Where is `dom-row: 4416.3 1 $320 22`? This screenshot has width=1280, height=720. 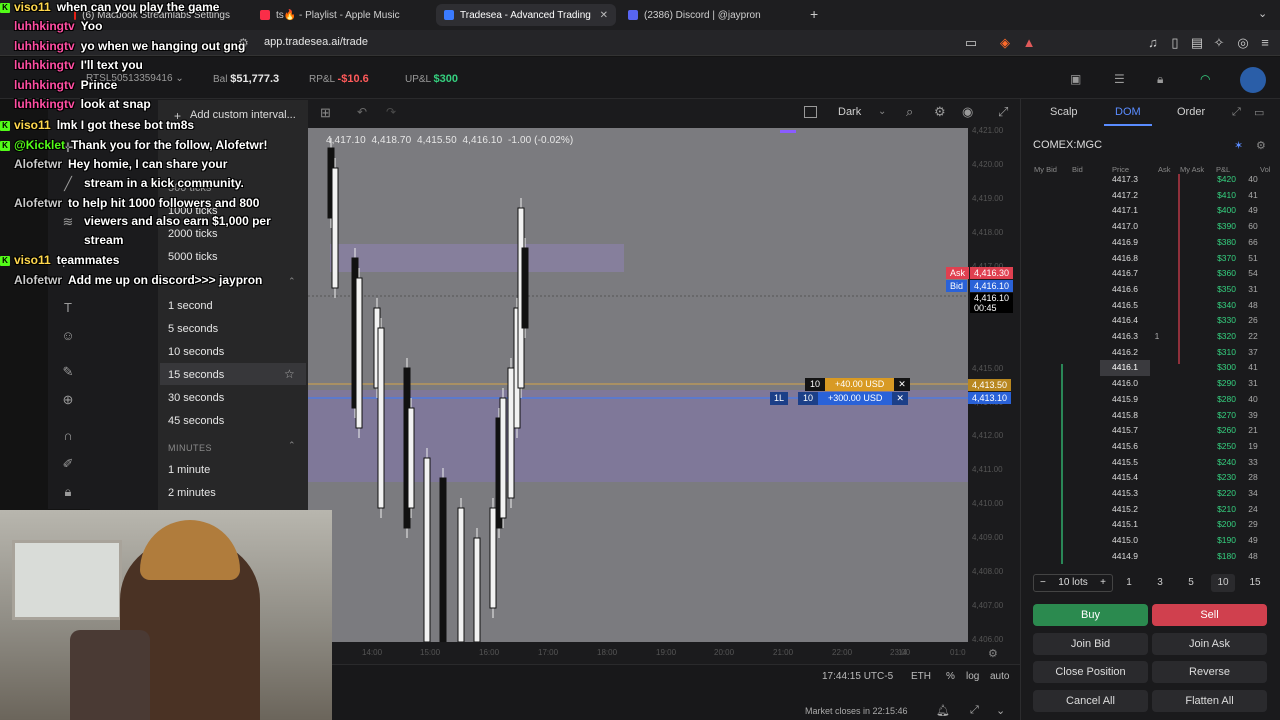
dom-row: 4416.3 1 $320 22 is located at coordinates (1152, 337).